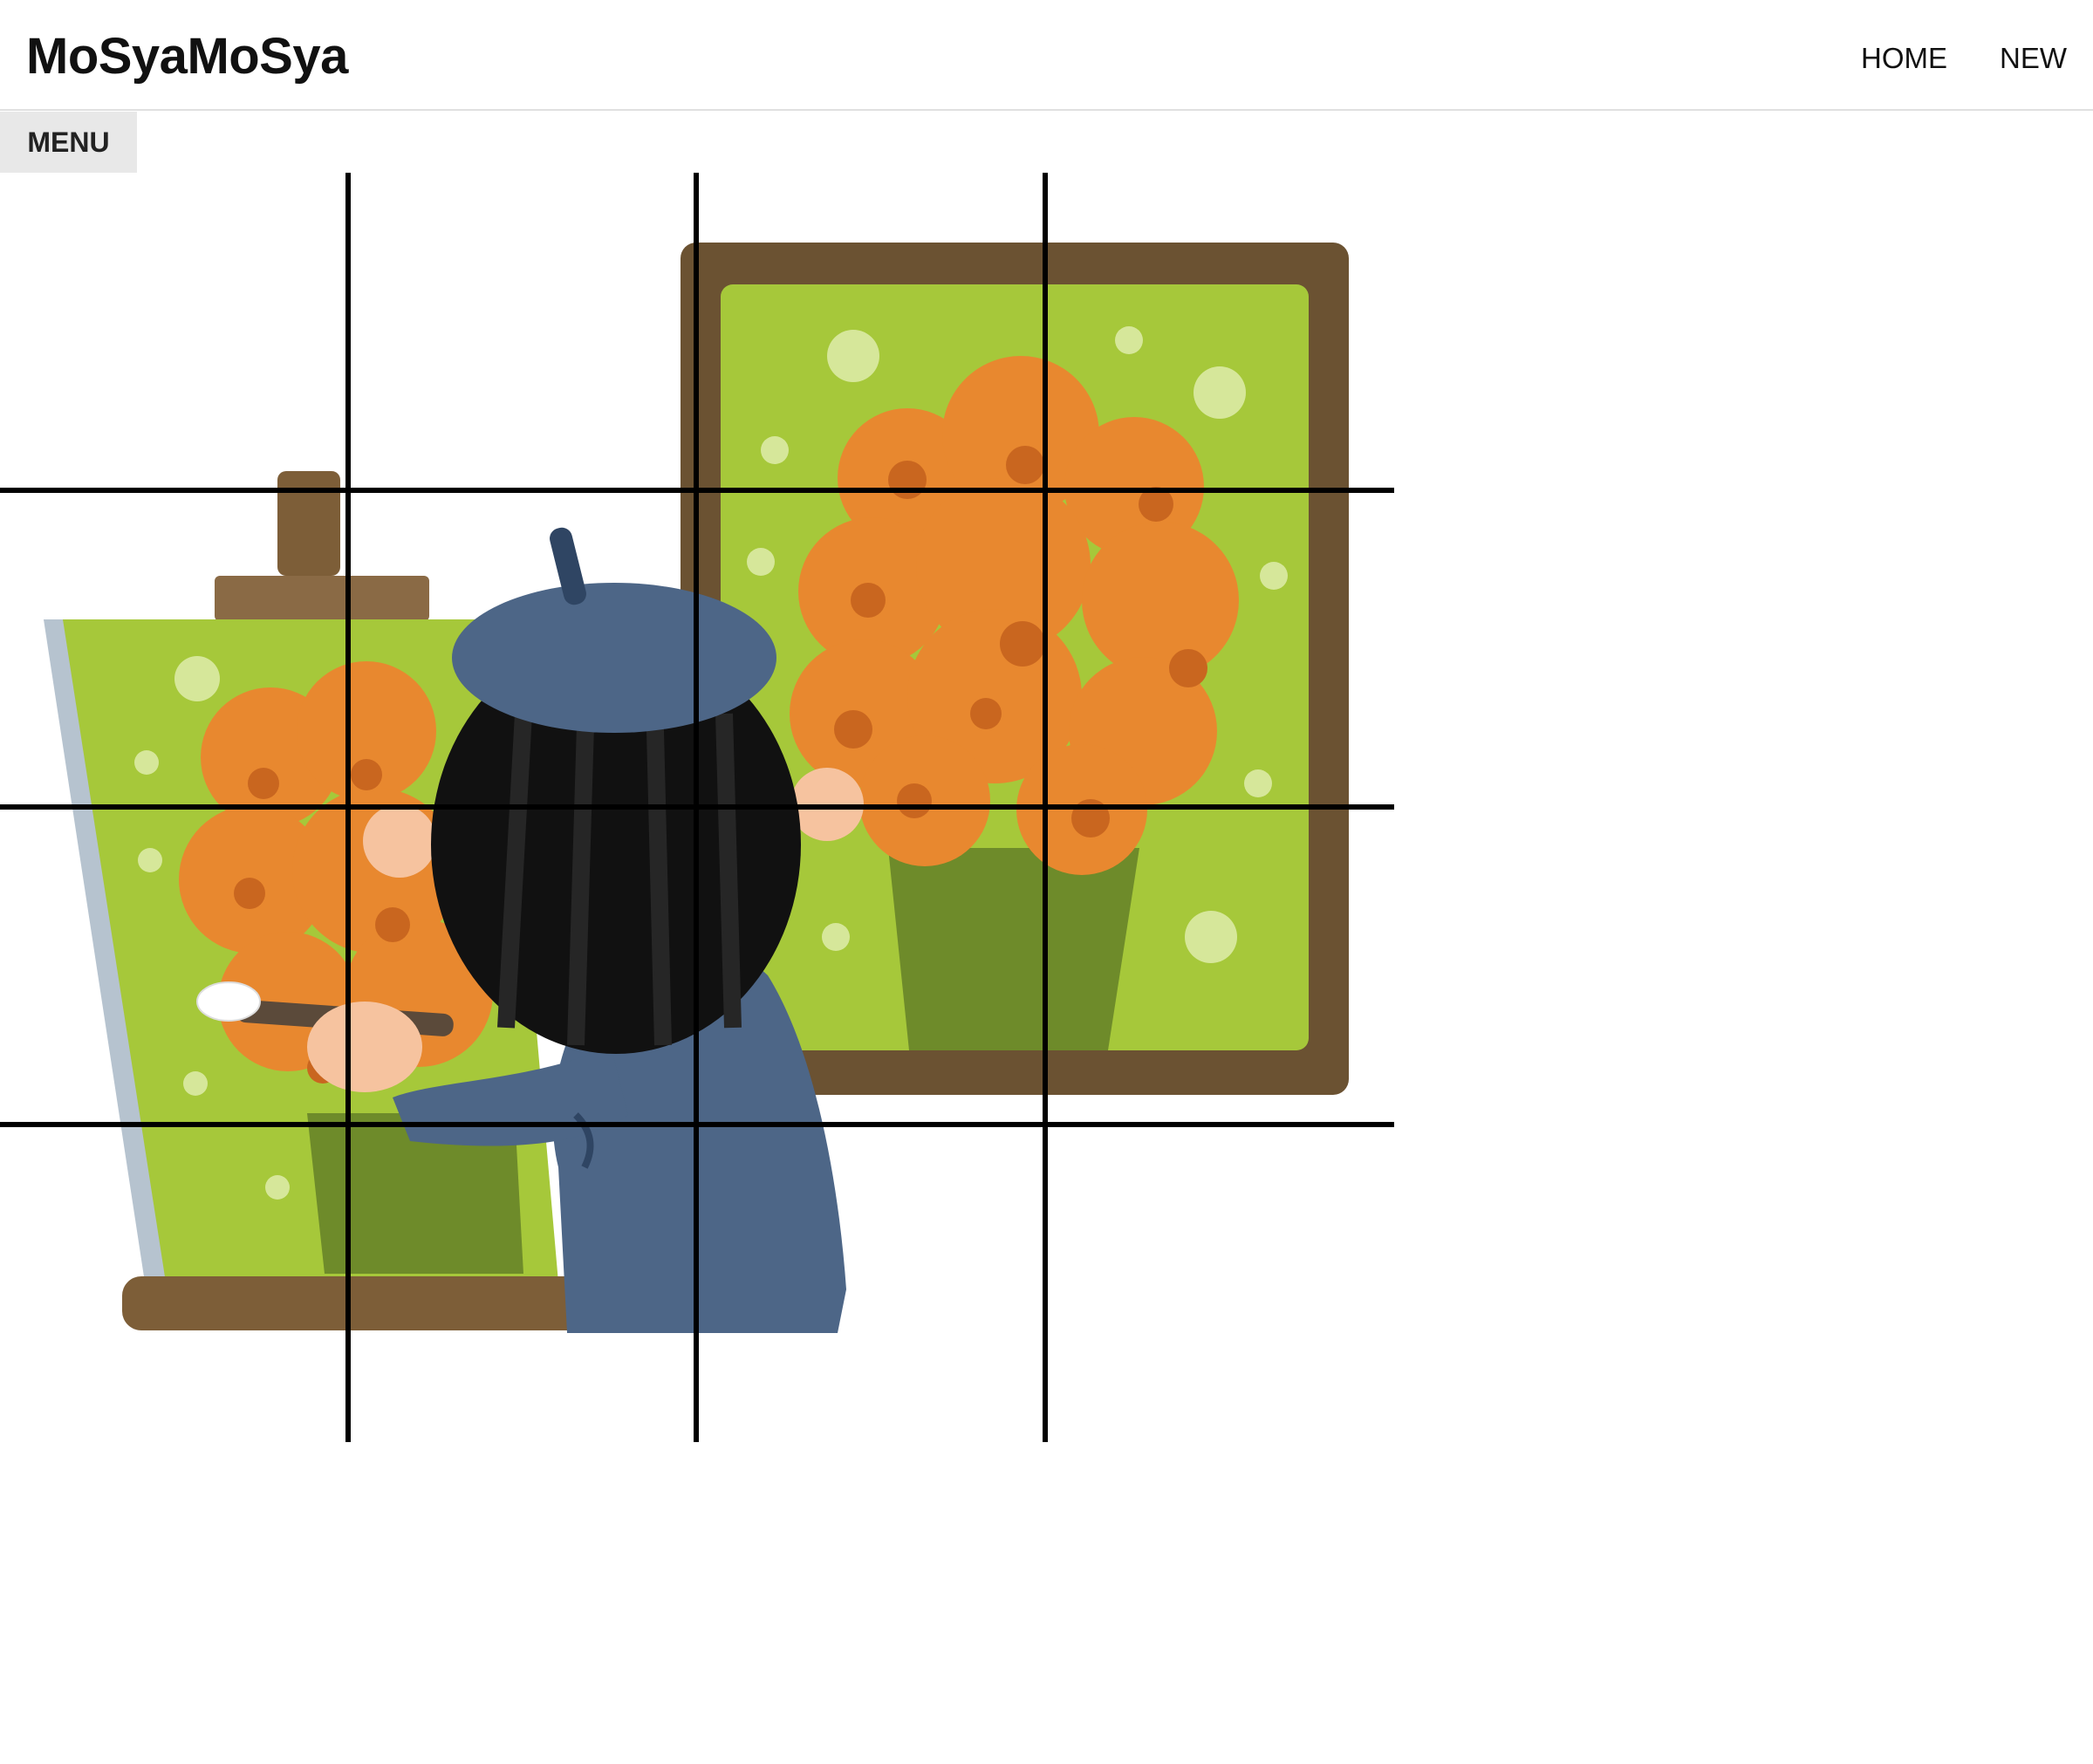 This screenshot has height=1764, width=2093. I want to click on site-header: MoSyaMoSya HOME NEW, so click(1046, 56).